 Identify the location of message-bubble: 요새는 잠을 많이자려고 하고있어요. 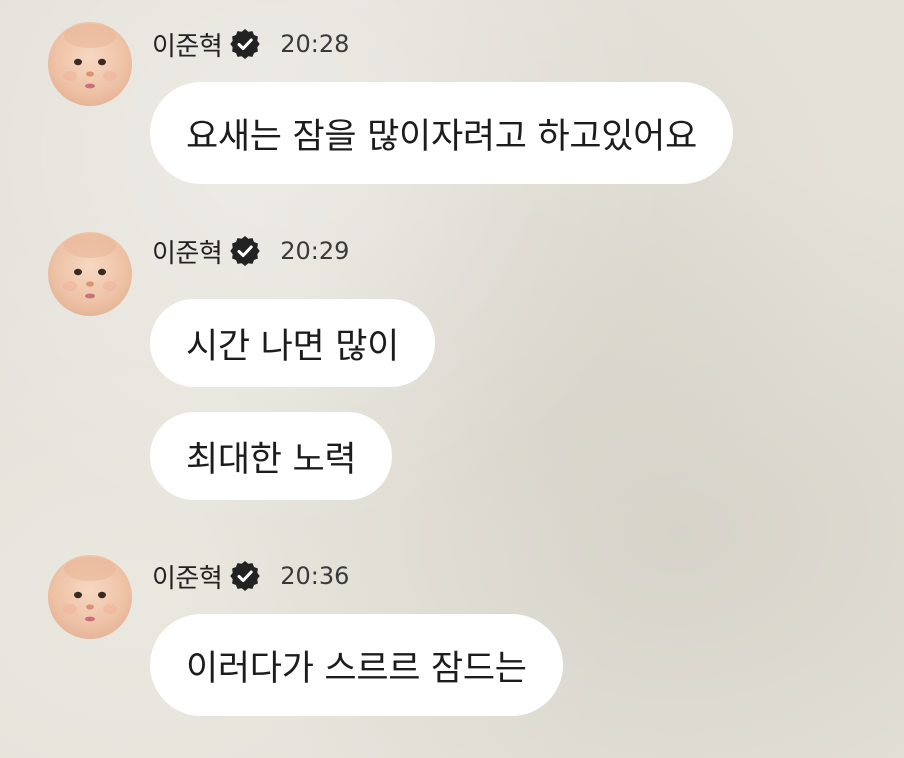
(441, 133).